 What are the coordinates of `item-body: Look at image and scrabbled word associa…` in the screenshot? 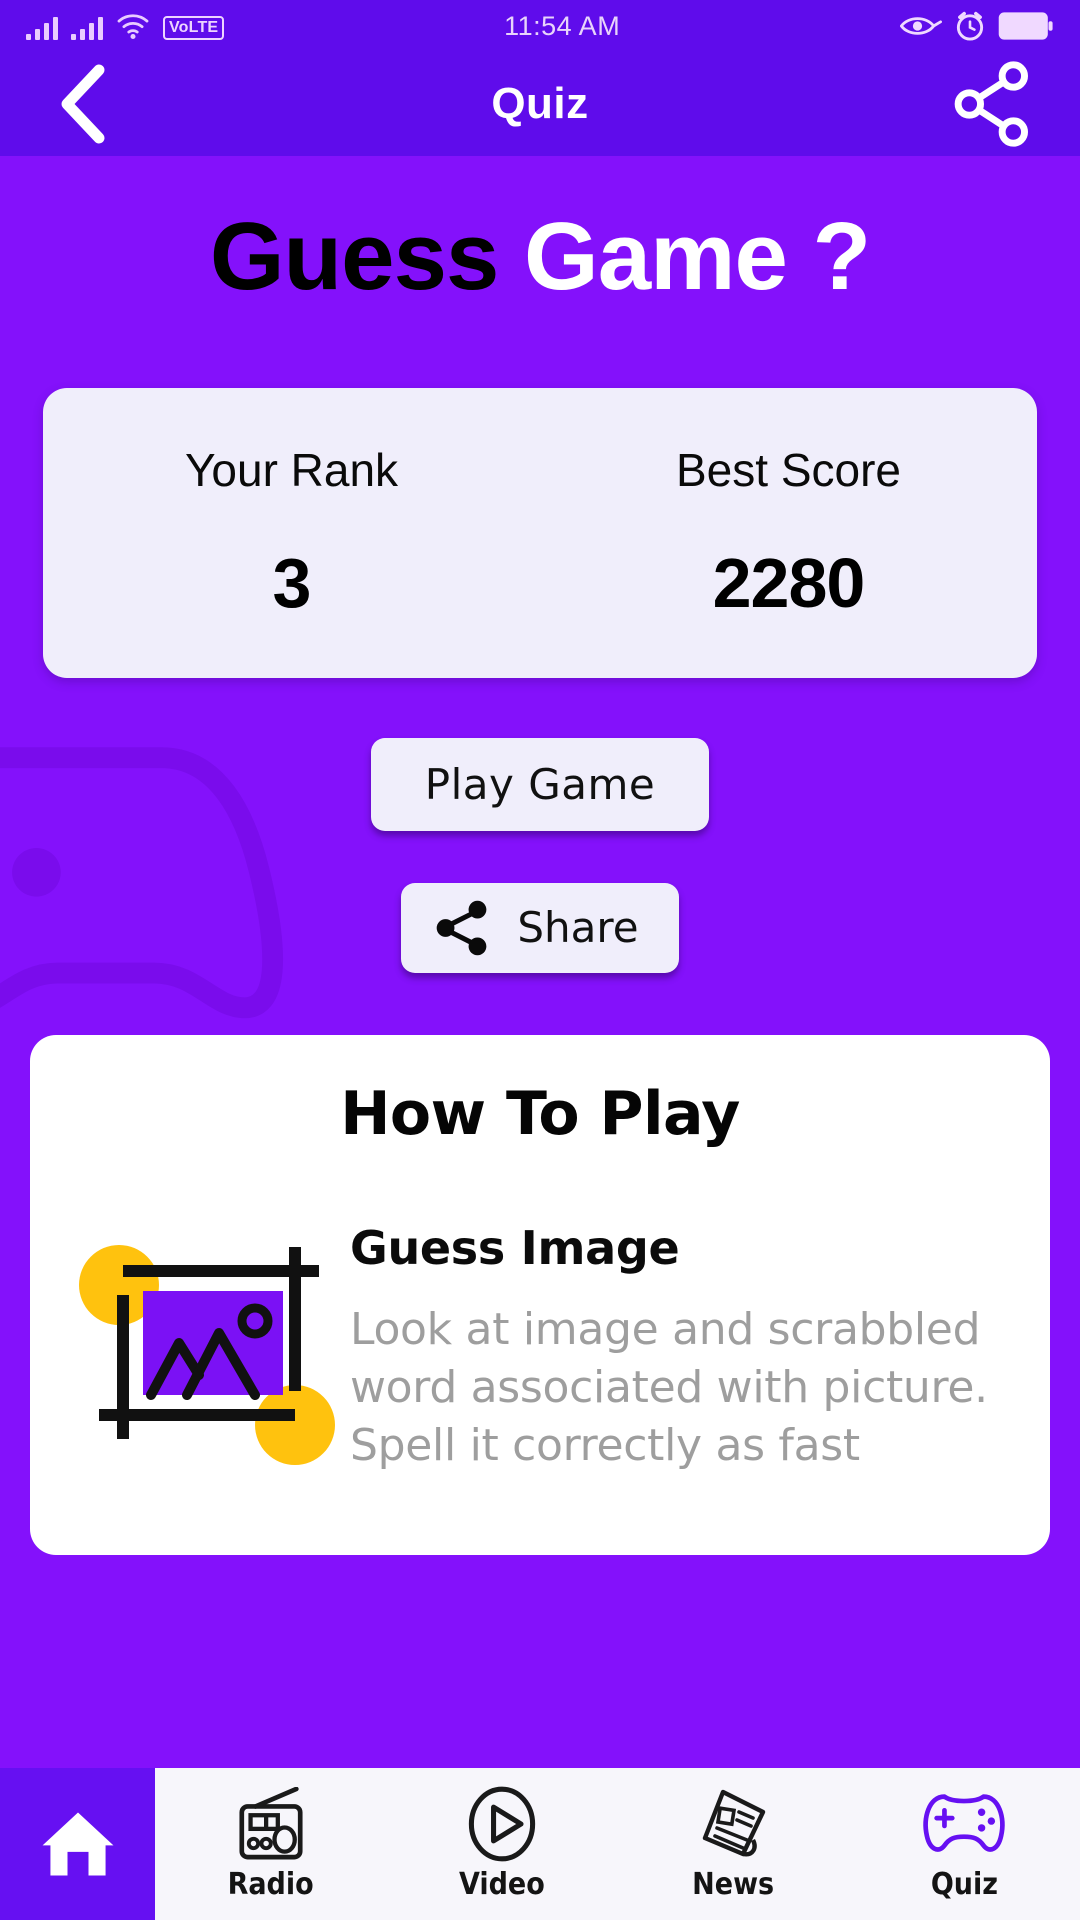 It's located at (669, 1387).